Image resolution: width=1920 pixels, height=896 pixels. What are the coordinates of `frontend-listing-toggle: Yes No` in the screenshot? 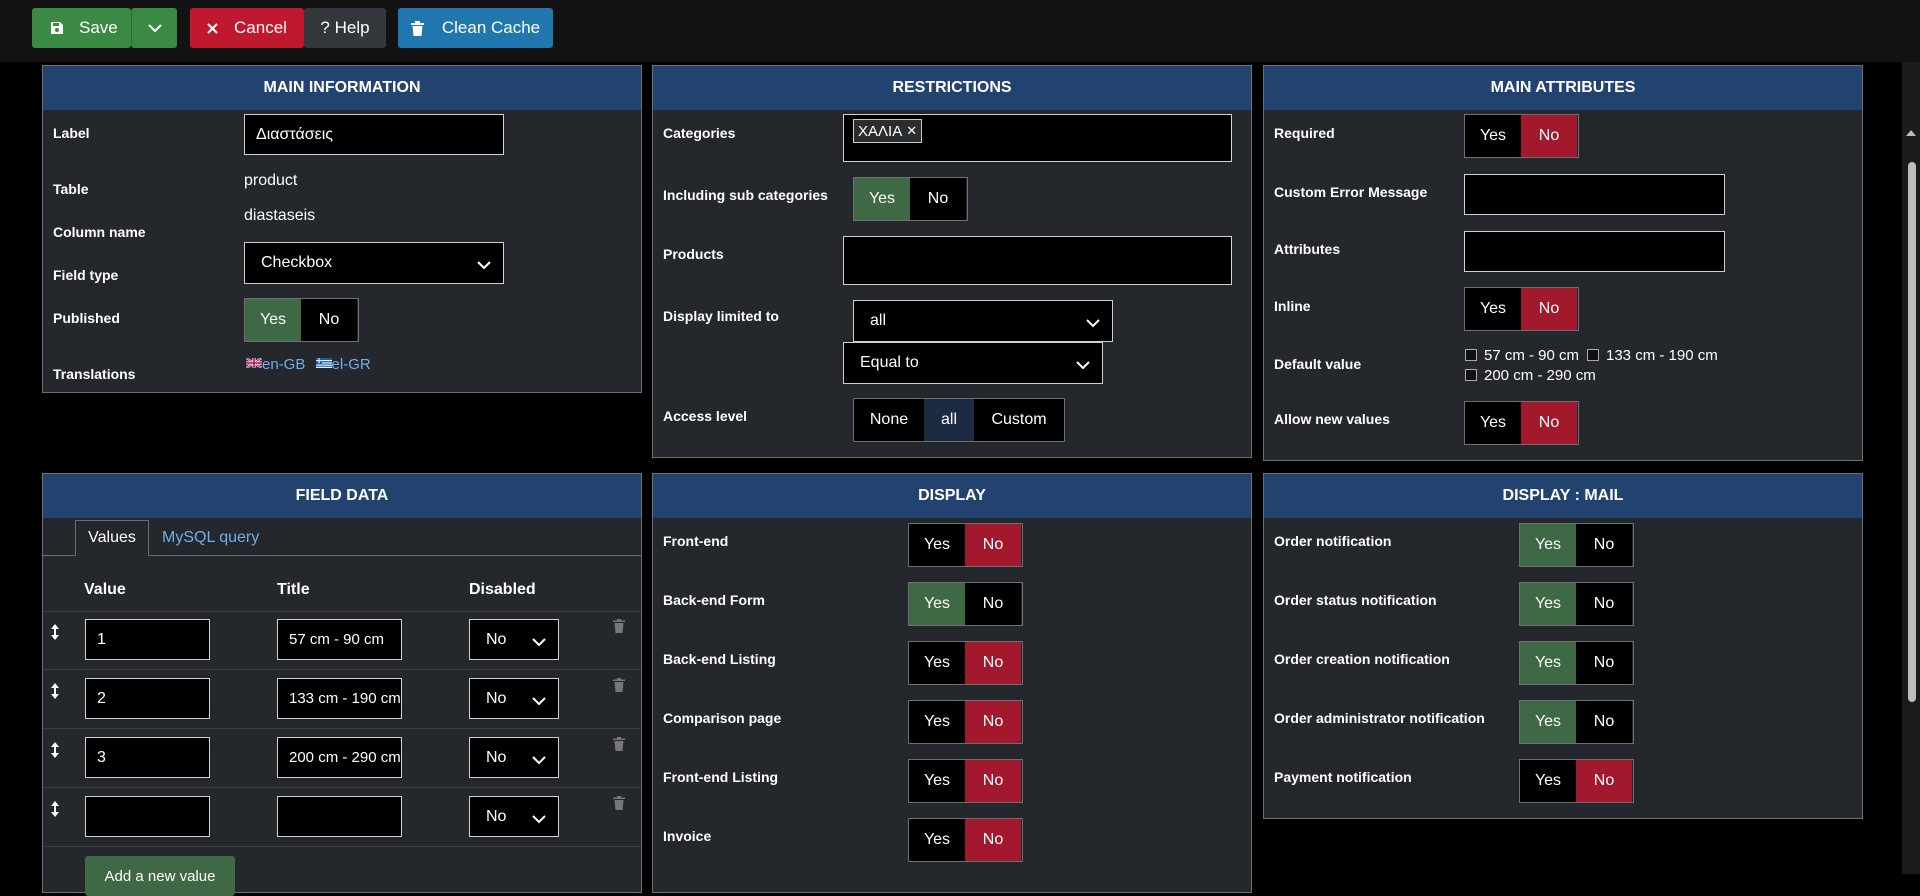 It's located at (965, 781).